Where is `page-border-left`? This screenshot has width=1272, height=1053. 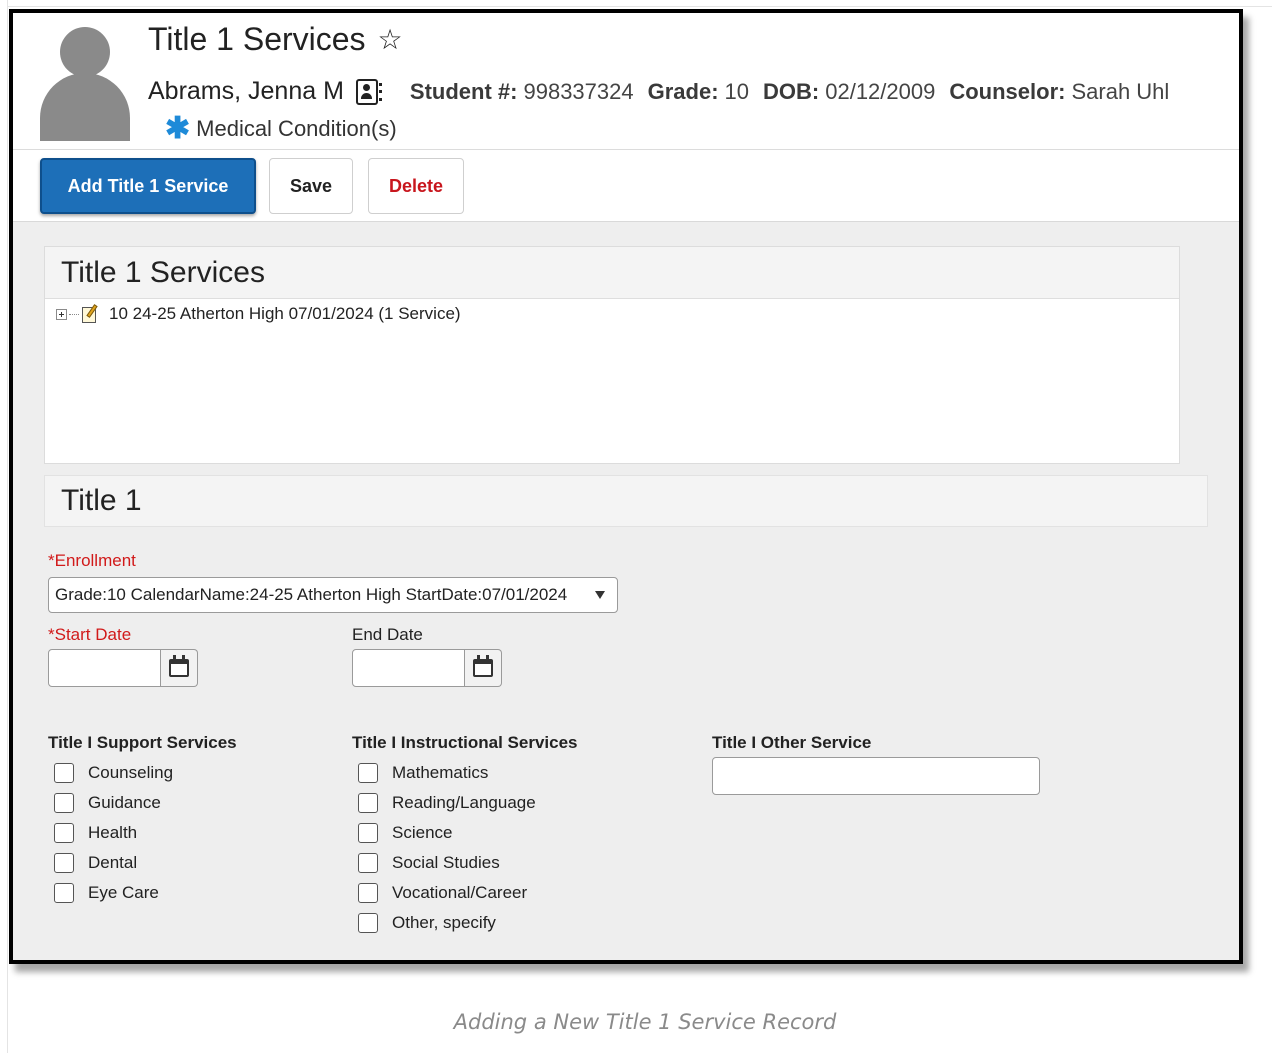
page-border-left is located at coordinates (7, 526).